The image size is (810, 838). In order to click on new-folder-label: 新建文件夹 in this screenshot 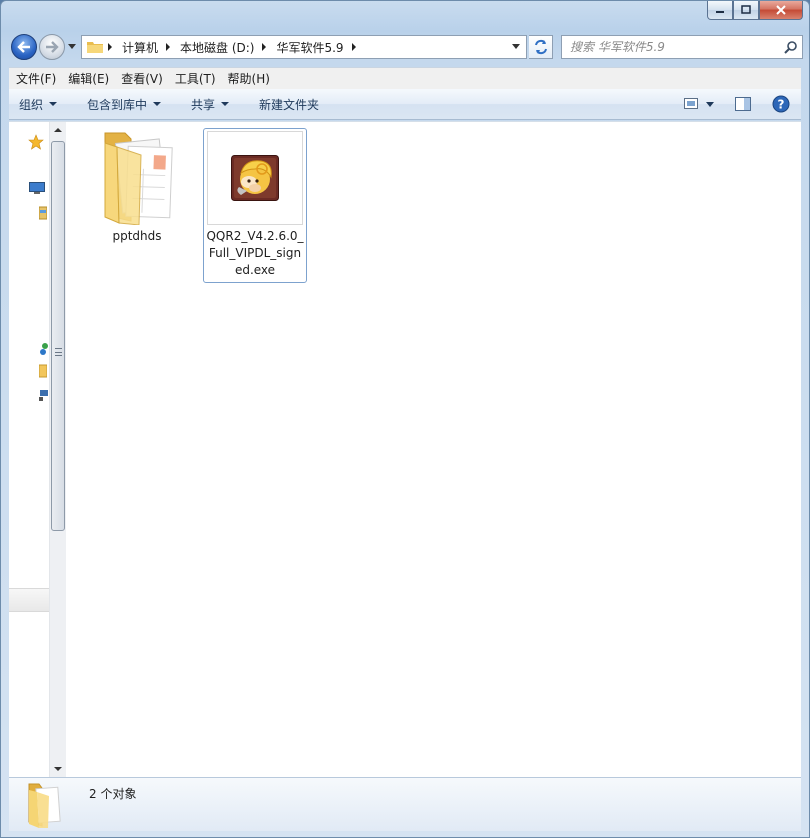, I will do `click(289, 104)`.